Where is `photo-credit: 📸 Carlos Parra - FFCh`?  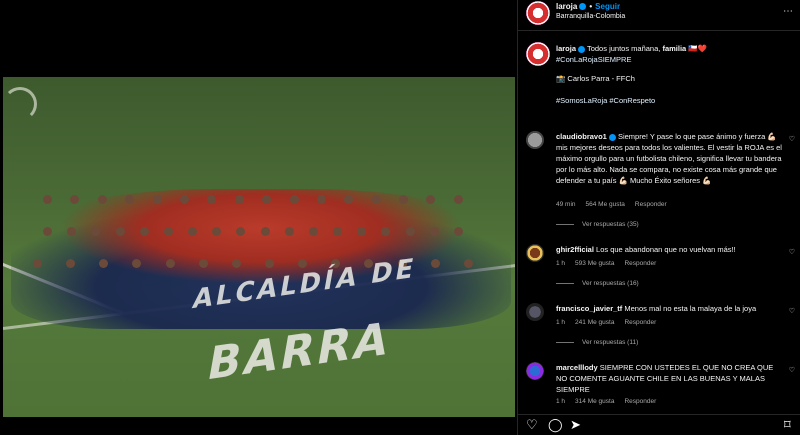 photo-credit: 📸 Carlos Parra - FFCh is located at coordinates (595, 78).